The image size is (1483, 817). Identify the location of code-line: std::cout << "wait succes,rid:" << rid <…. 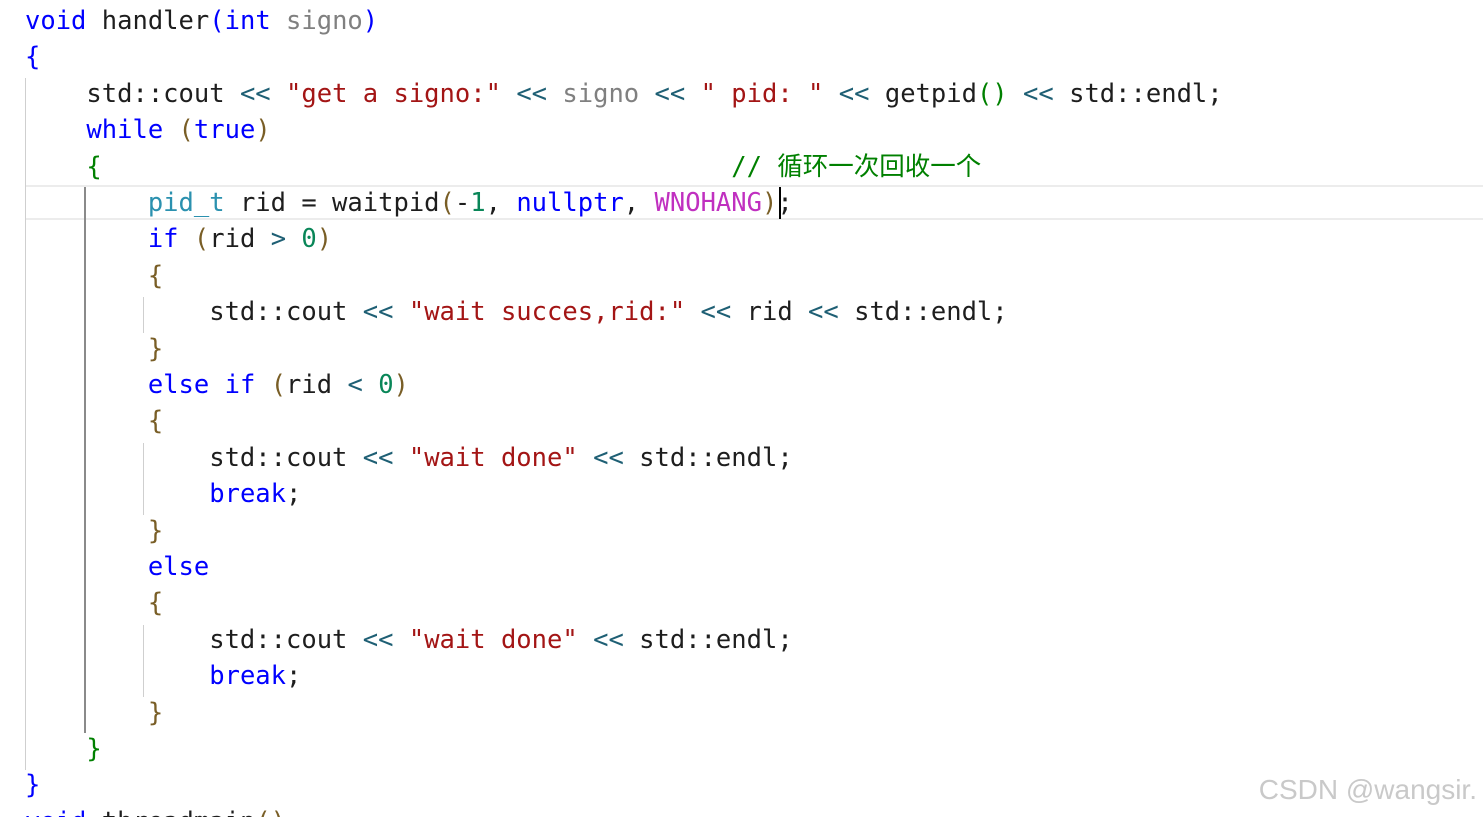
(516, 312).